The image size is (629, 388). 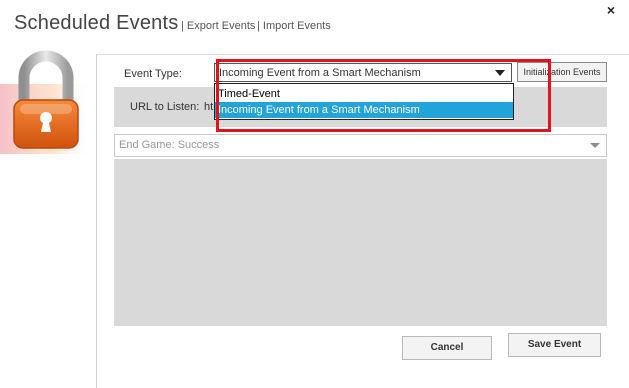 What do you see at coordinates (364, 110) in the screenshot?
I see `dropdown-option-smart-mechanism: Incoming Event from a Smart Mechanism` at bounding box center [364, 110].